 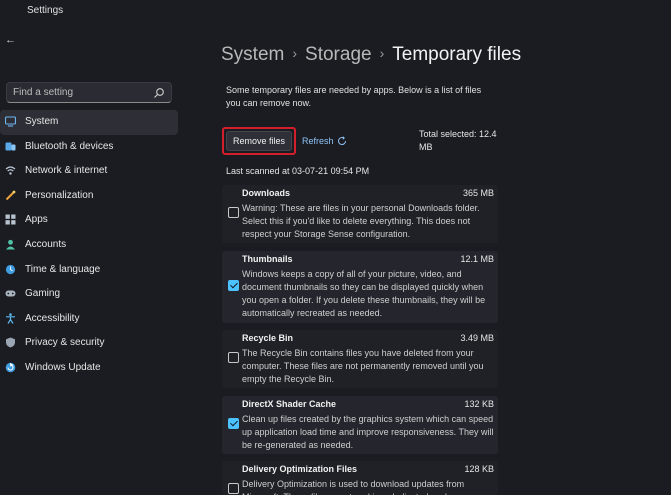 I want to click on remove-files-button: Remove files, so click(x=259, y=141).